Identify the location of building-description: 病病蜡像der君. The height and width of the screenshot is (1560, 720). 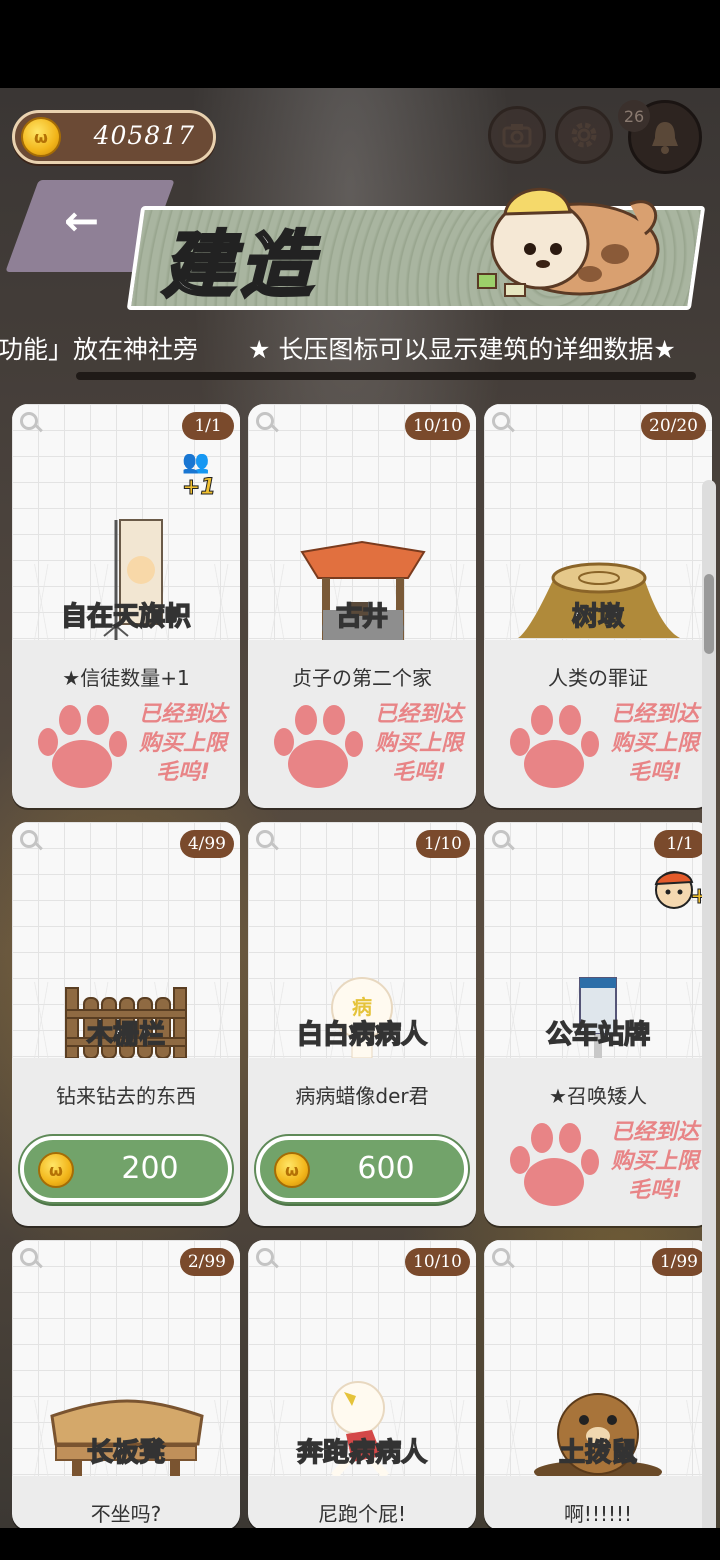
(362, 1096).